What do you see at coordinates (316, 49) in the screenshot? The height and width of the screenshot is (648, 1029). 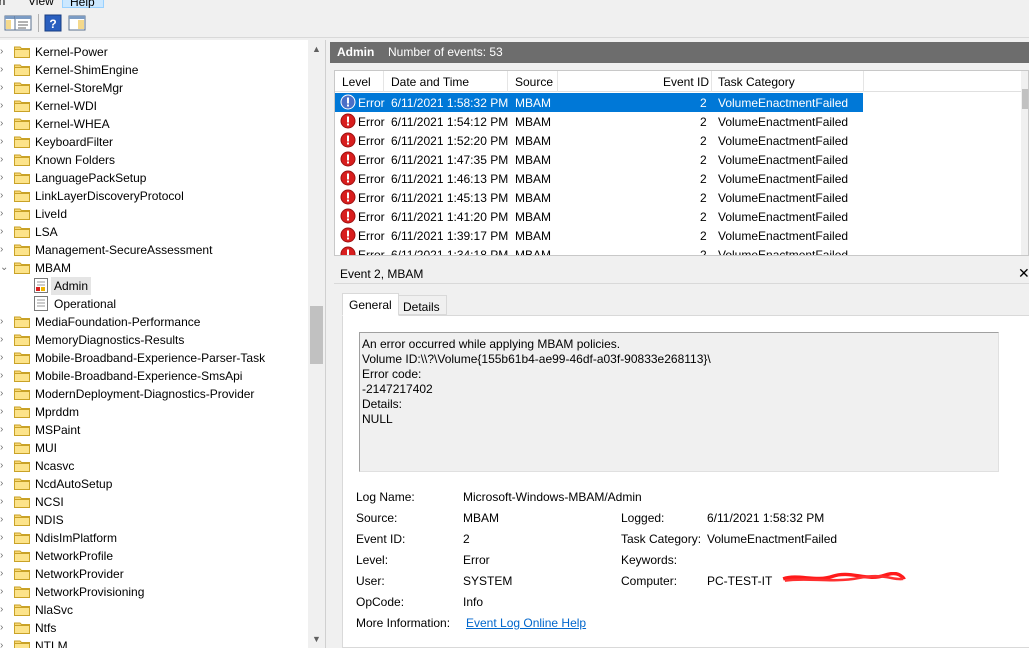 I see `scroll-up-icon: ▲` at bounding box center [316, 49].